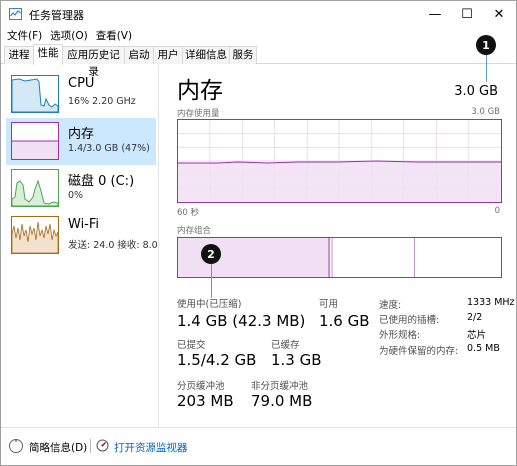  Describe the element at coordinates (258, 446) in the screenshot. I see `footer-bar: ˄ 简略信息(D) 打开资源监视器` at that location.